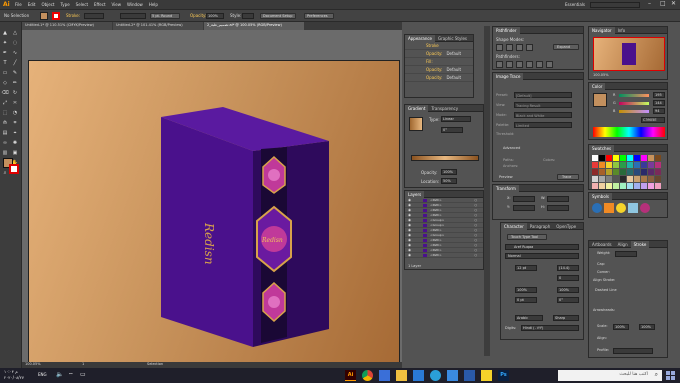 Image resolution: width=680 pixels, height=383 pixels. Describe the element at coordinates (439, 78) in the screenshot. I see `appearance-row: Opacity: Default` at that location.